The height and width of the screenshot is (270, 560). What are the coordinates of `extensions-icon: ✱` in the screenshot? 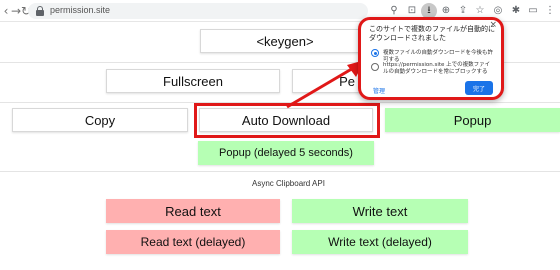 It's located at (516, 11).